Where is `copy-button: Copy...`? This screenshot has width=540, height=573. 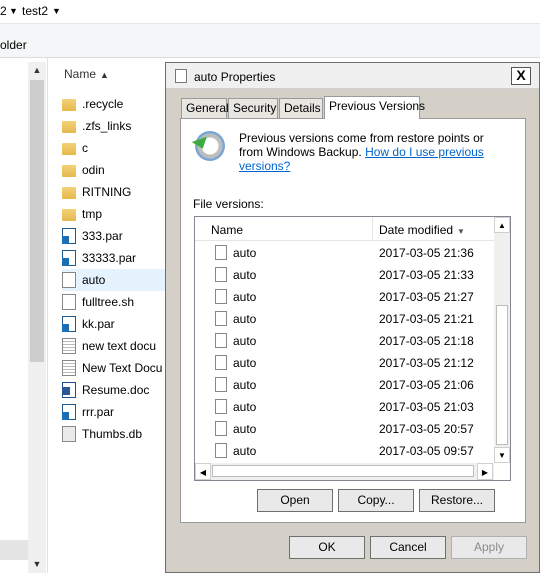
copy-button: Copy... is located at coordinates (376, 500).